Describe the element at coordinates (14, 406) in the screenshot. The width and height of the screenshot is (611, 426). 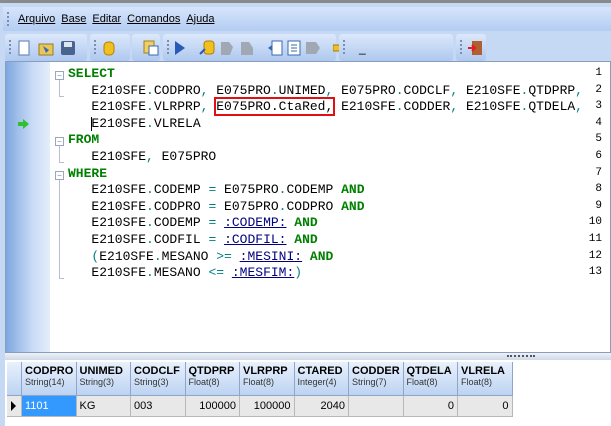
I see `row-indicator` at that location.